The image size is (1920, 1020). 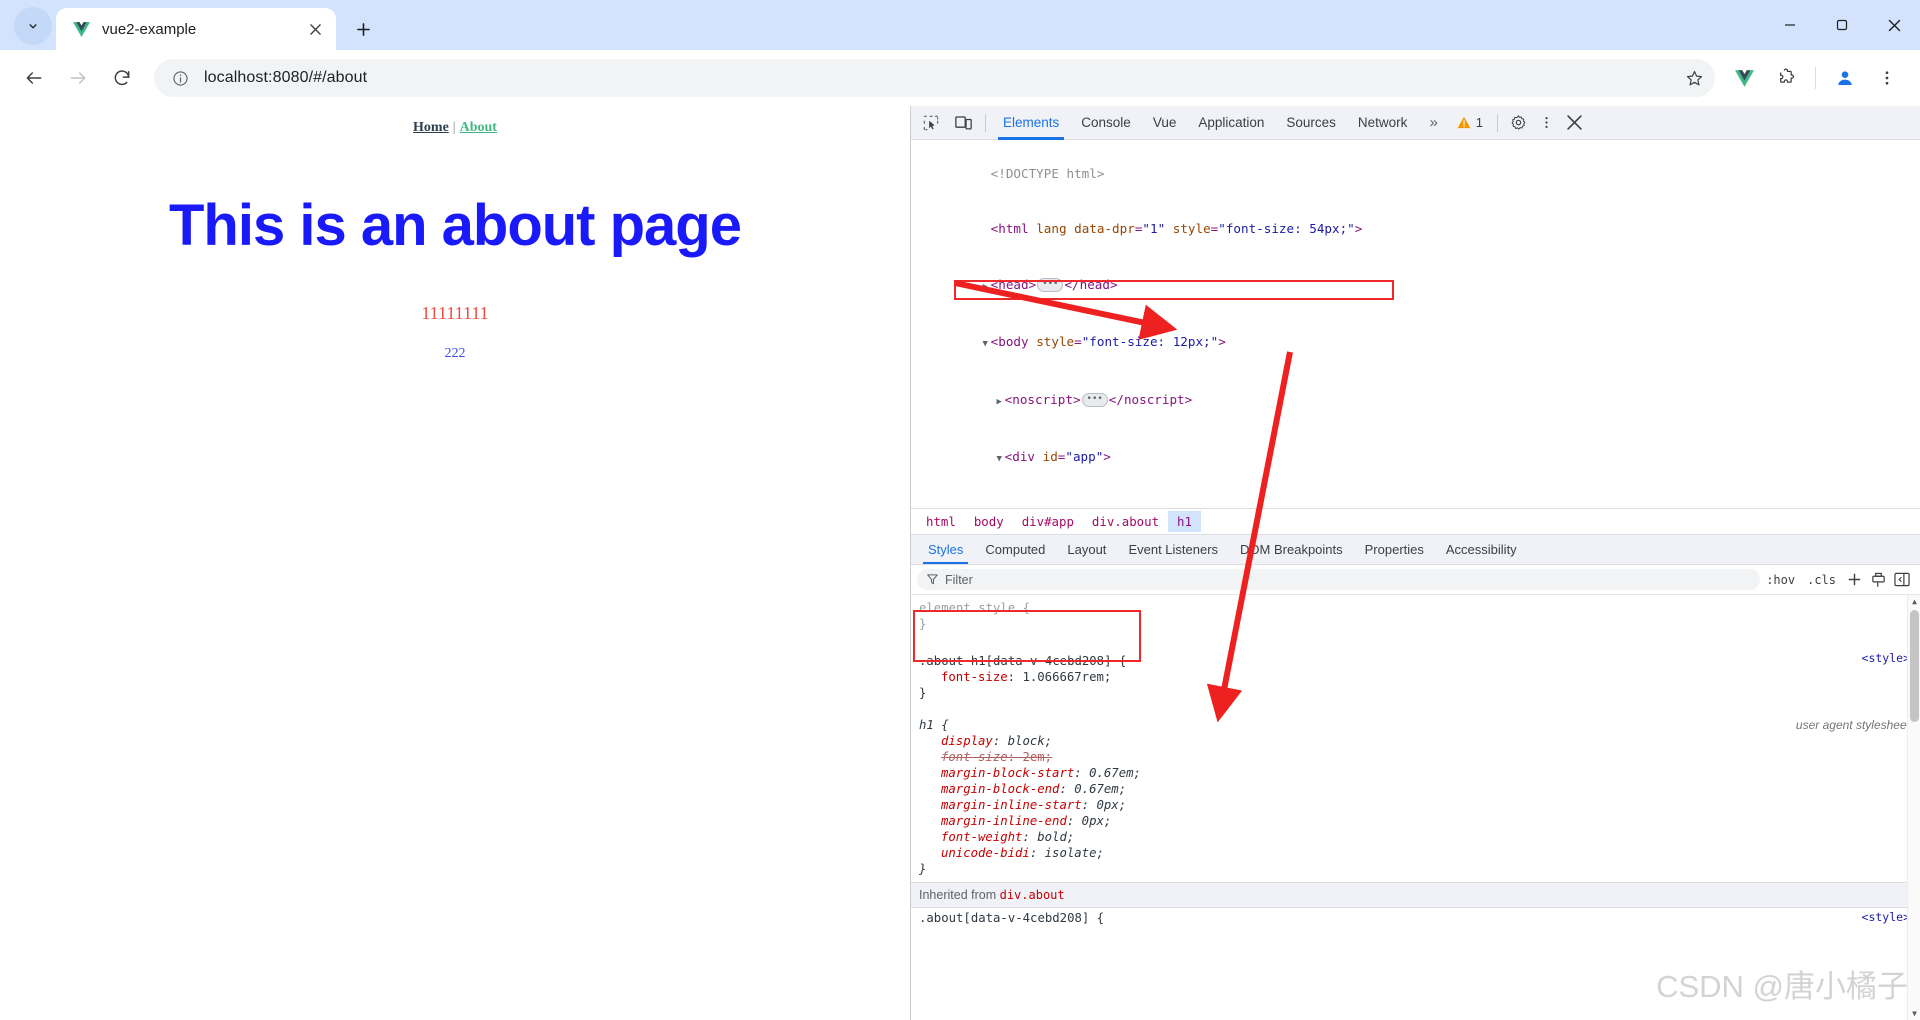 What do you see at coordinates (1394, 549) in the screenshot?
I see `sidebar-tab-properties: Properties` at bounding box center [1394, 549].